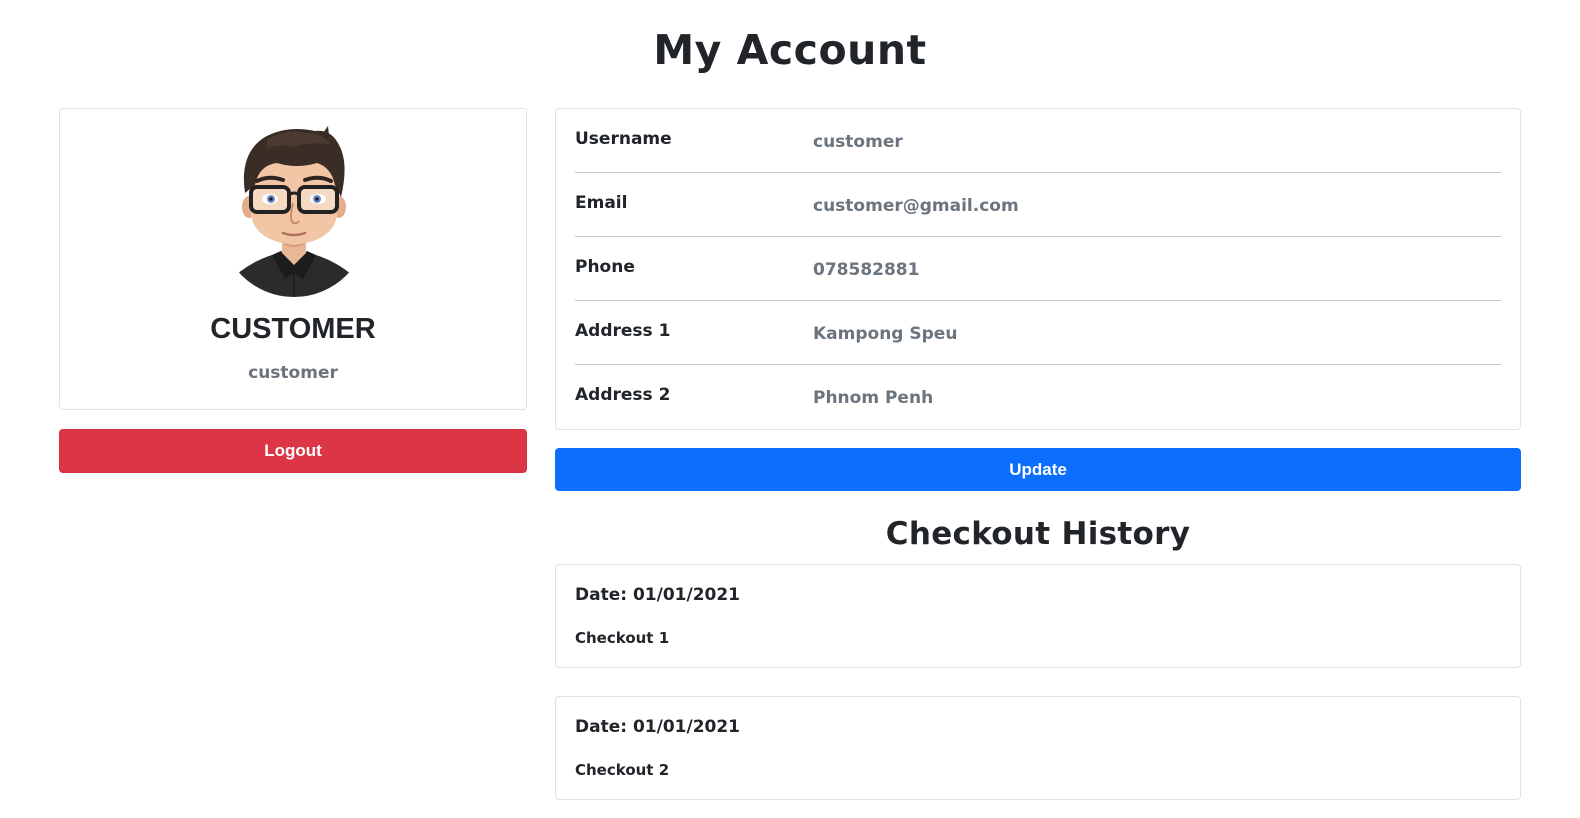 This screenshot has height=818, width=1580. Describe the element at coordinates (873, 398) in the screenshot. I see `detail-value: Phnom Penh` at that location.